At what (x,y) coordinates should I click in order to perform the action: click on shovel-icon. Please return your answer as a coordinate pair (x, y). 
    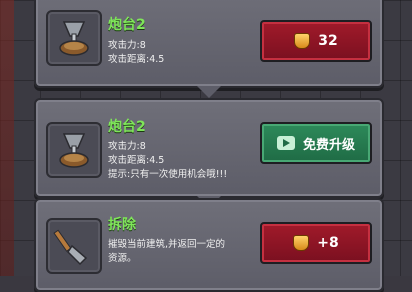
    Looking at the image, I should click on (74, 246).